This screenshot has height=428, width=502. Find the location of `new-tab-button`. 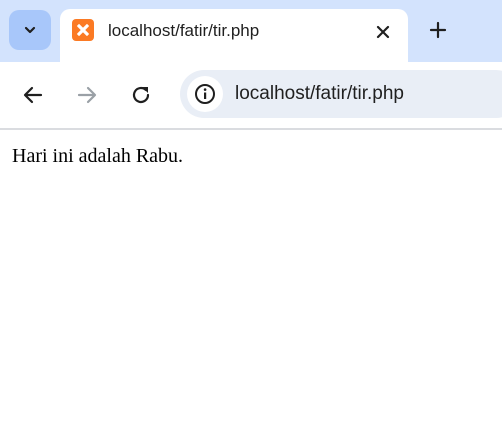

new-tab-button is located at coordinates (438, 30).